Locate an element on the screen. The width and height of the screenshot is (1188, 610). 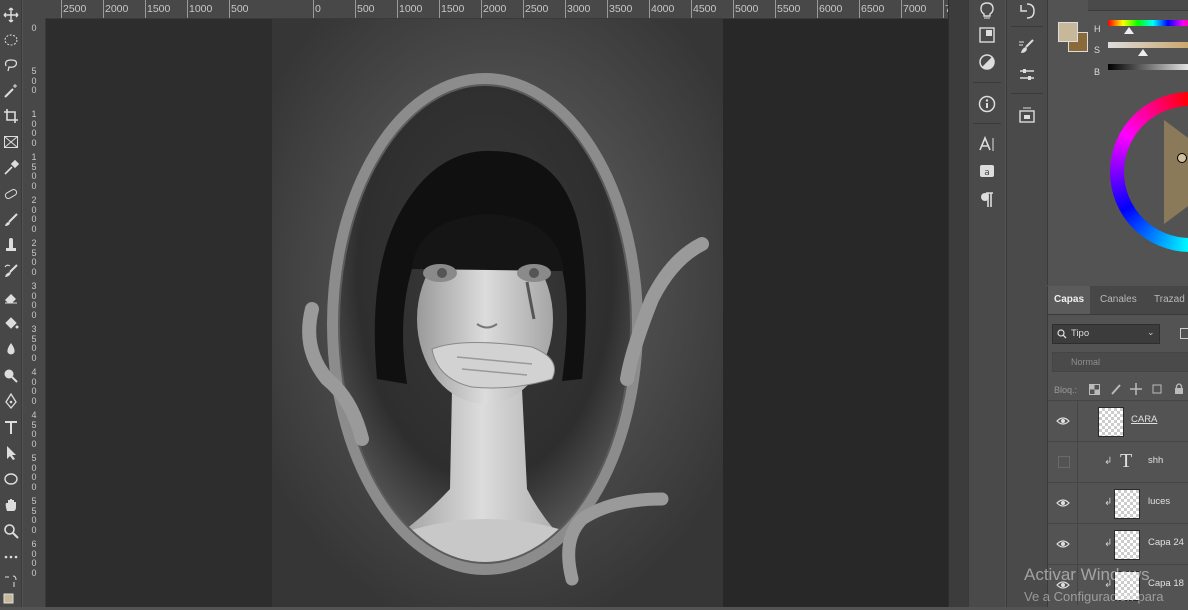
color-picker-marker is located at coordinates (1182, 158).